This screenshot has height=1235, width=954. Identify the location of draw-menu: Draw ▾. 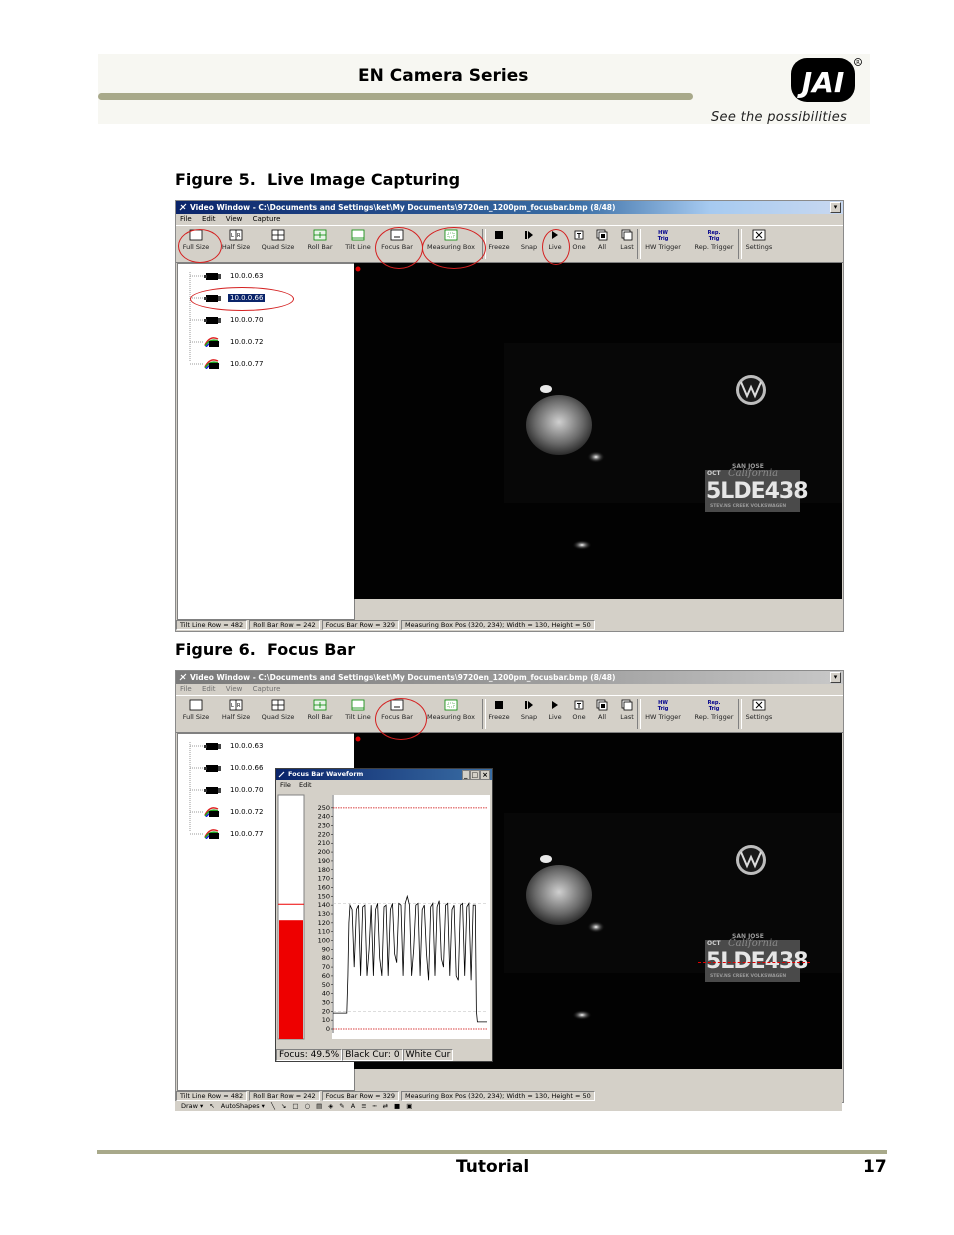
(192, 1106).